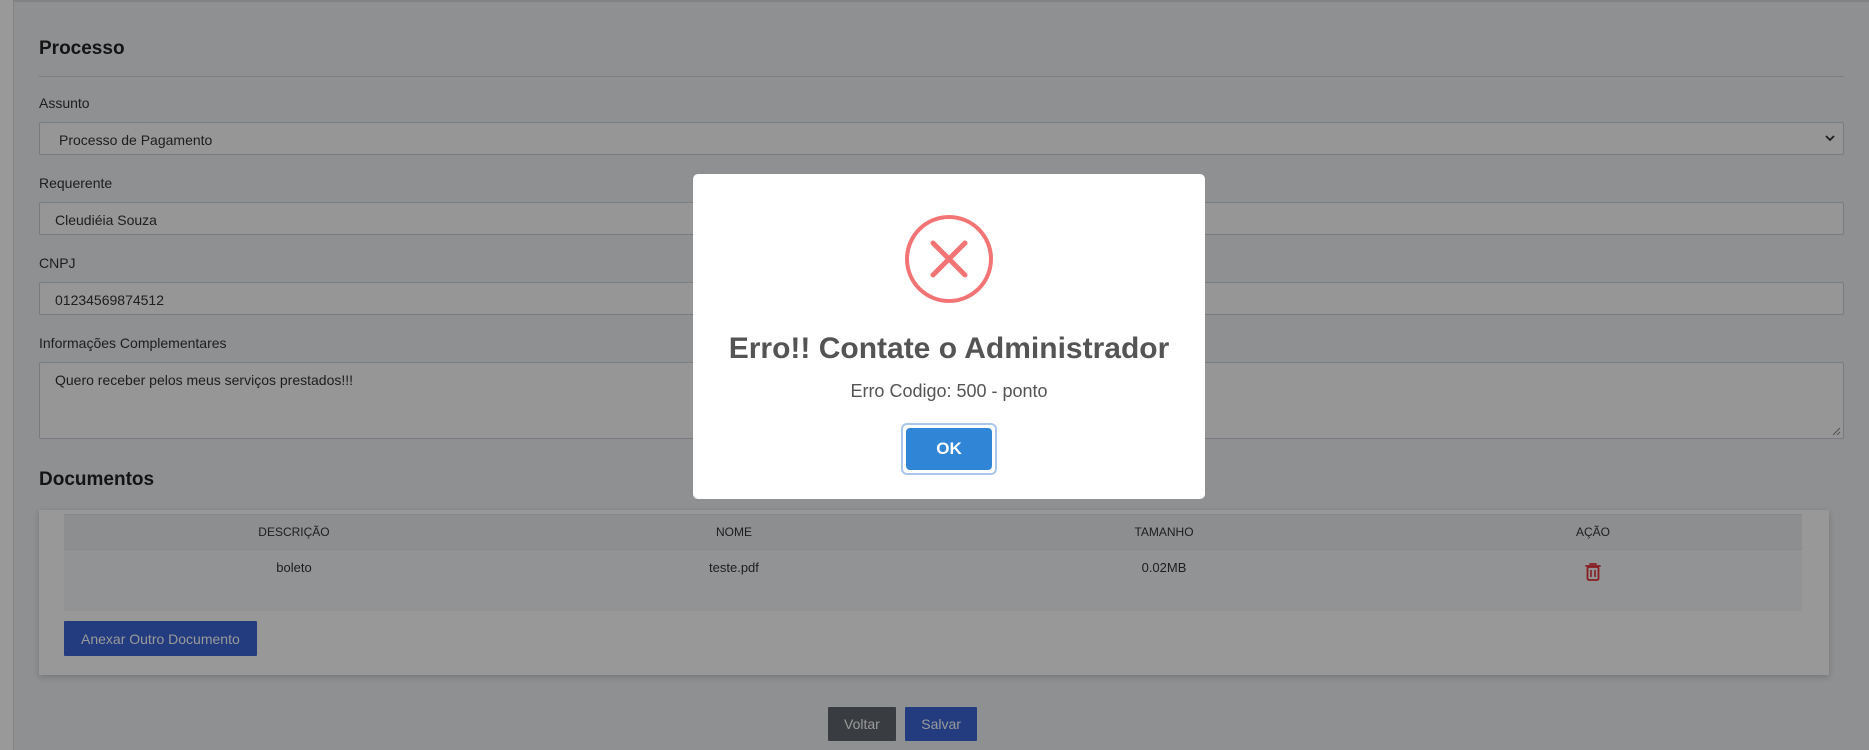 This screenshot has height=750, width=1869. I want to click on error-x-icon, so click(949, 259).